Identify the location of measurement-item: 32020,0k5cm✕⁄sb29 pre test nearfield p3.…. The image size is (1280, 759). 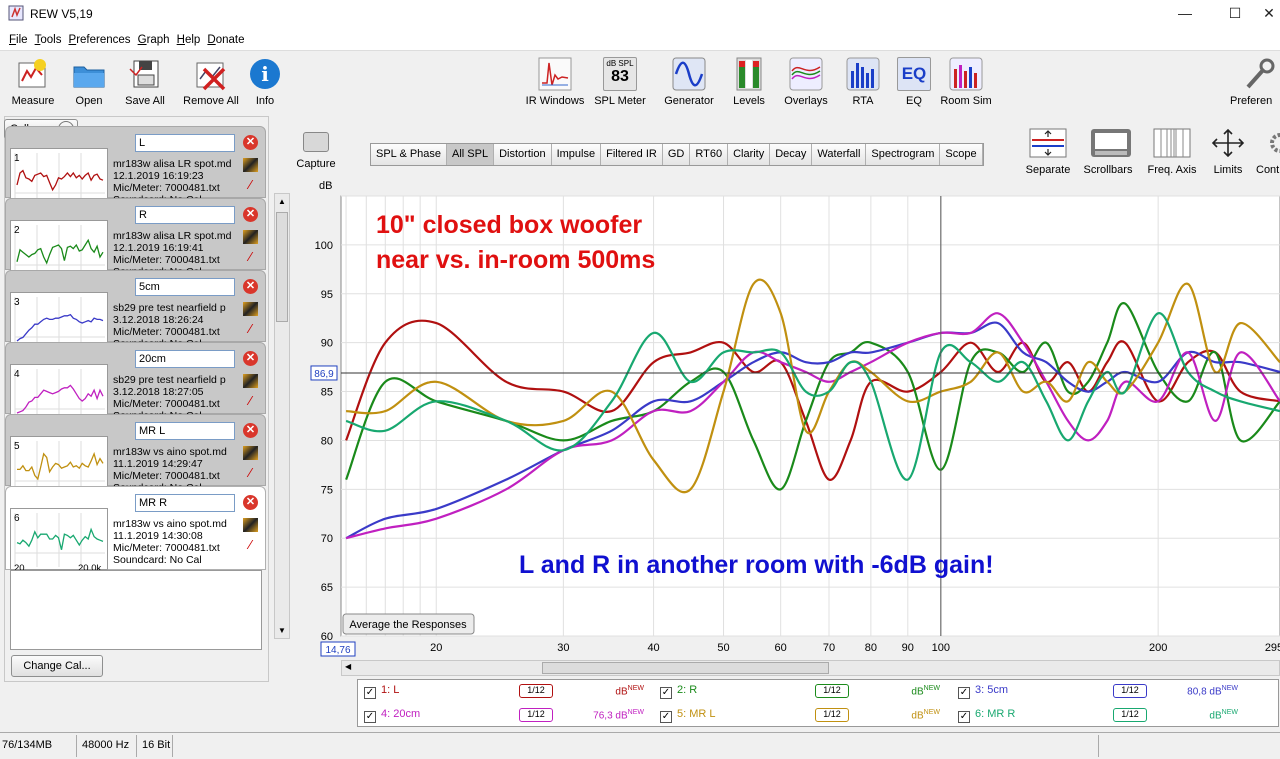
(135, 314).